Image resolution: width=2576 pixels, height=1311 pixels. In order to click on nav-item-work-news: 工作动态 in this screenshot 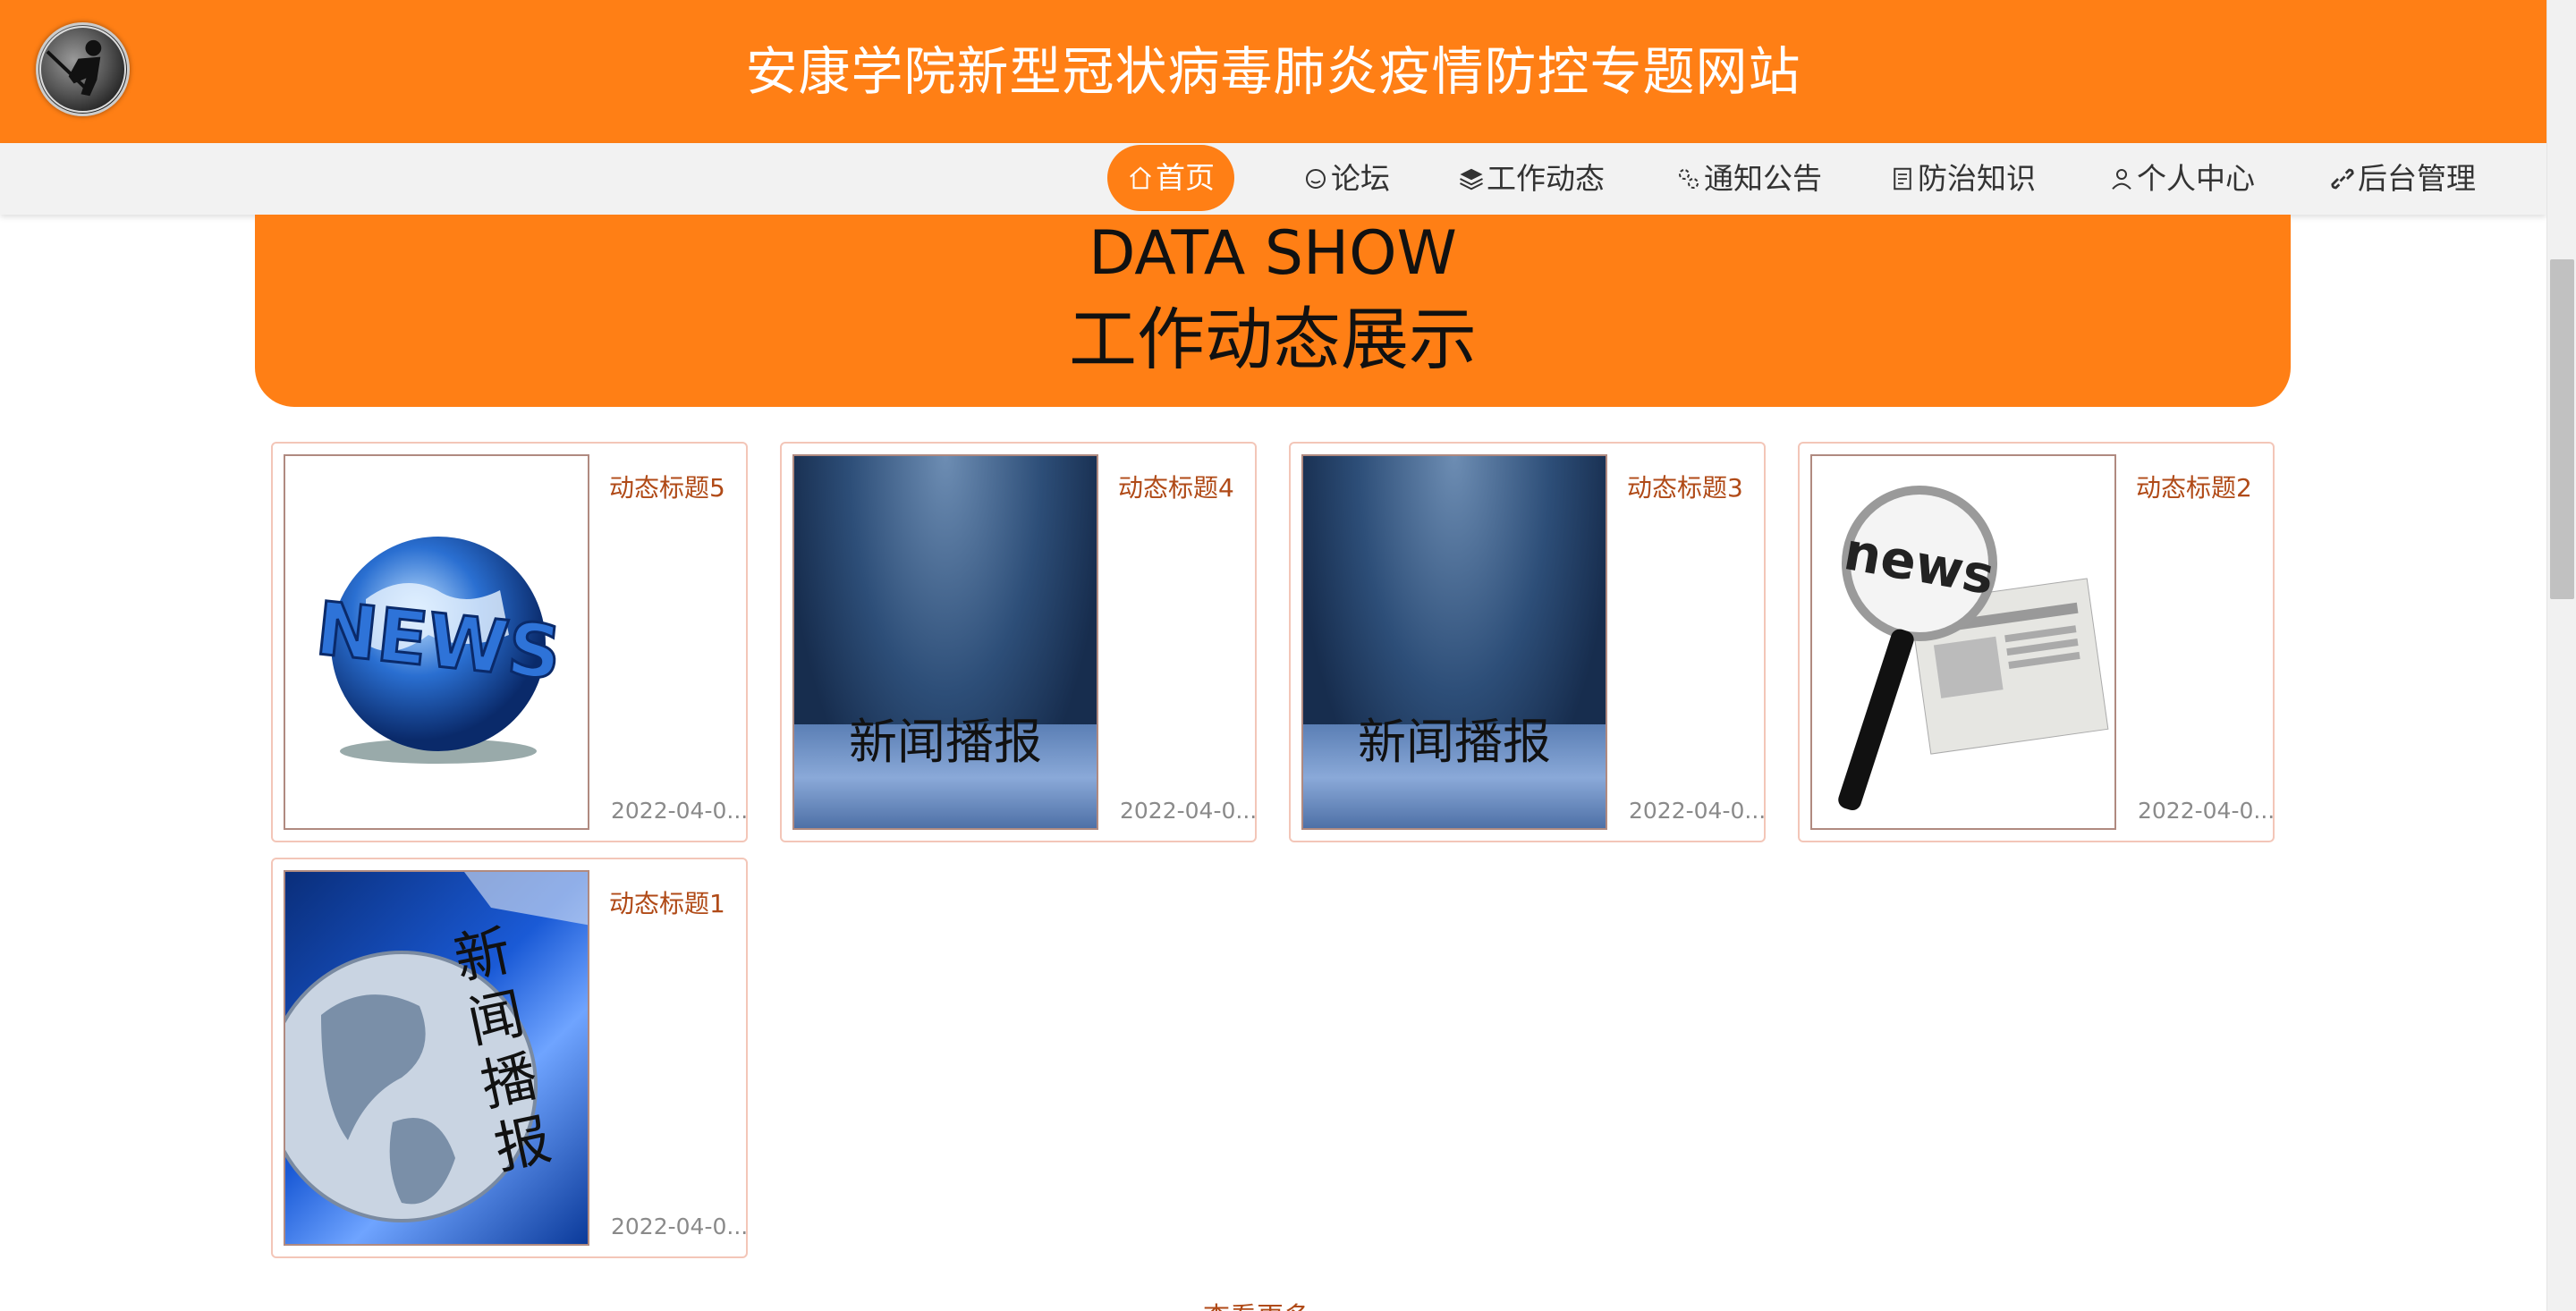, I will do `click(1531, 179)`.